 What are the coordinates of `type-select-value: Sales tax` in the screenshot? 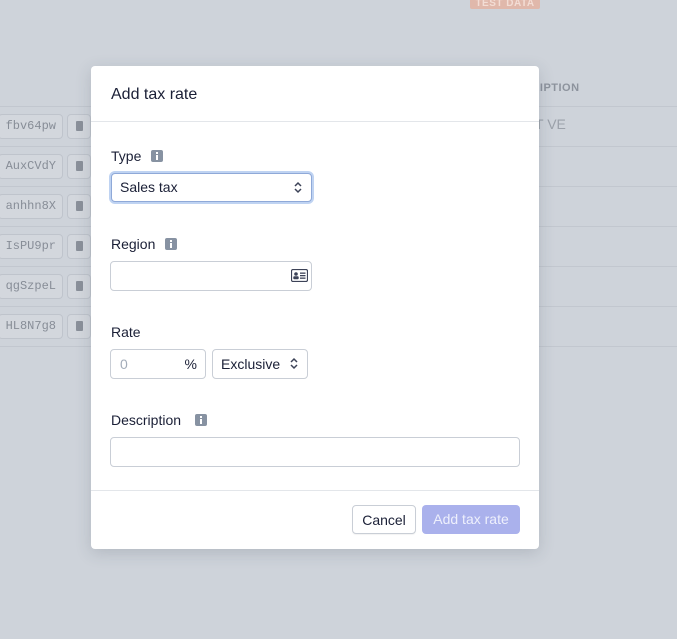 It's located at (149, 187).